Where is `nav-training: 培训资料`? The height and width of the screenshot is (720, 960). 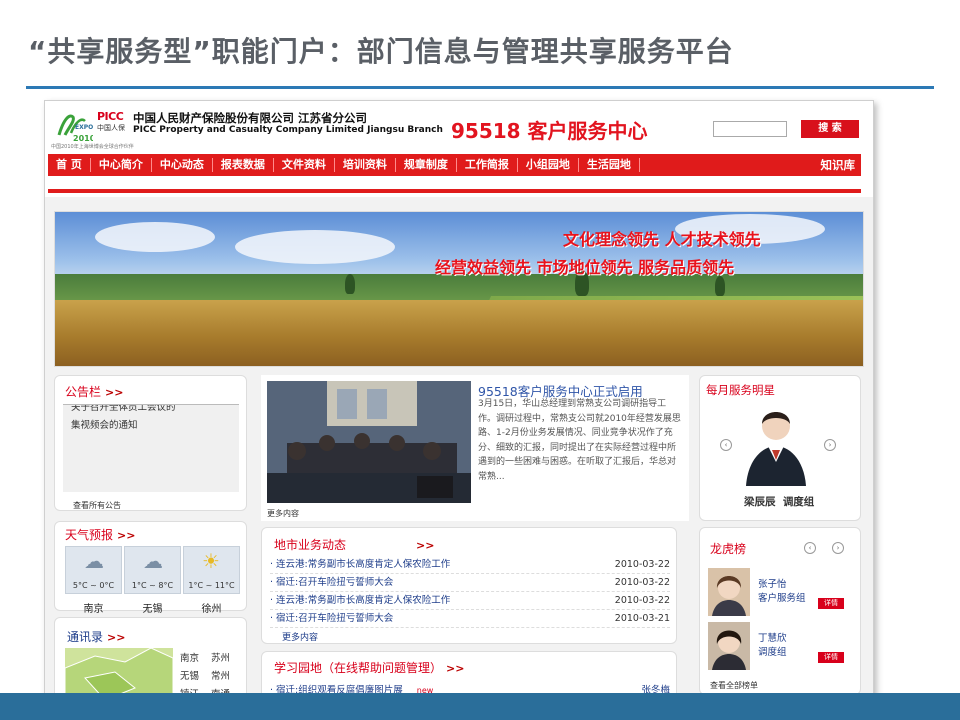
nav-training: 培训资料 is located at coordinates (365, 165).